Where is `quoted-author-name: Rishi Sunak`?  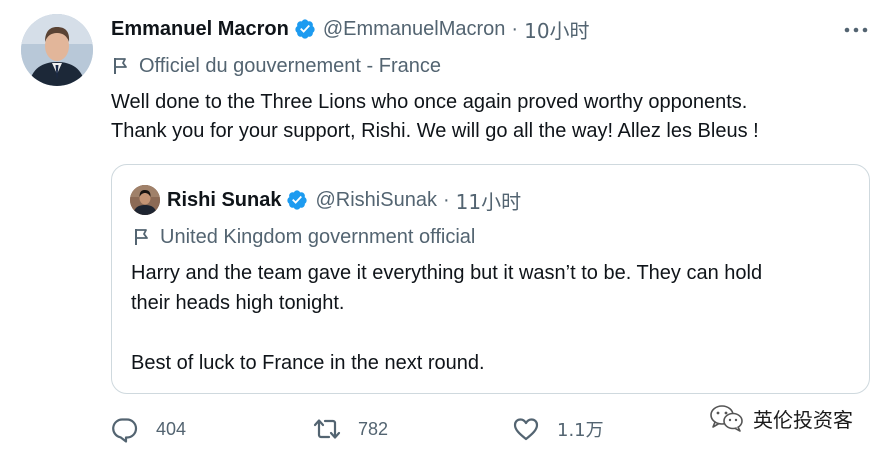
quoted-author-name: Rishi Sunak is located at coordinates (224, 200).